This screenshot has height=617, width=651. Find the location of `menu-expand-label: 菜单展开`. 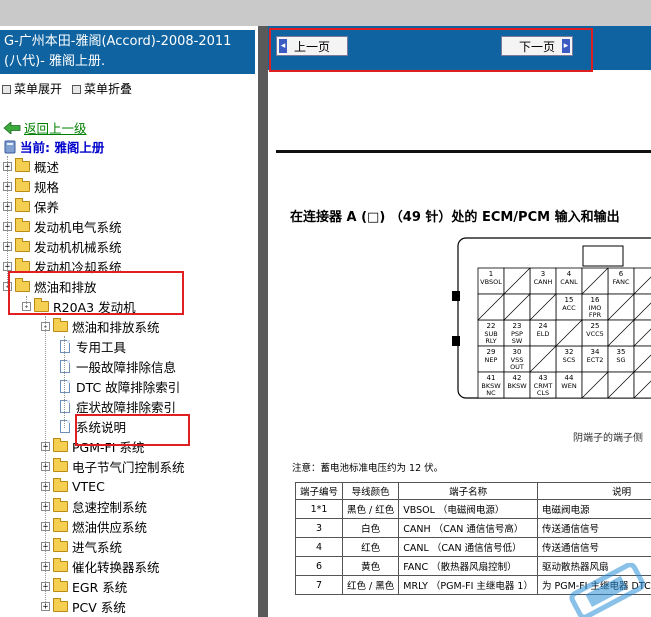

menu-expand-label: 菜单展开 is located at coordinates (38, 89).